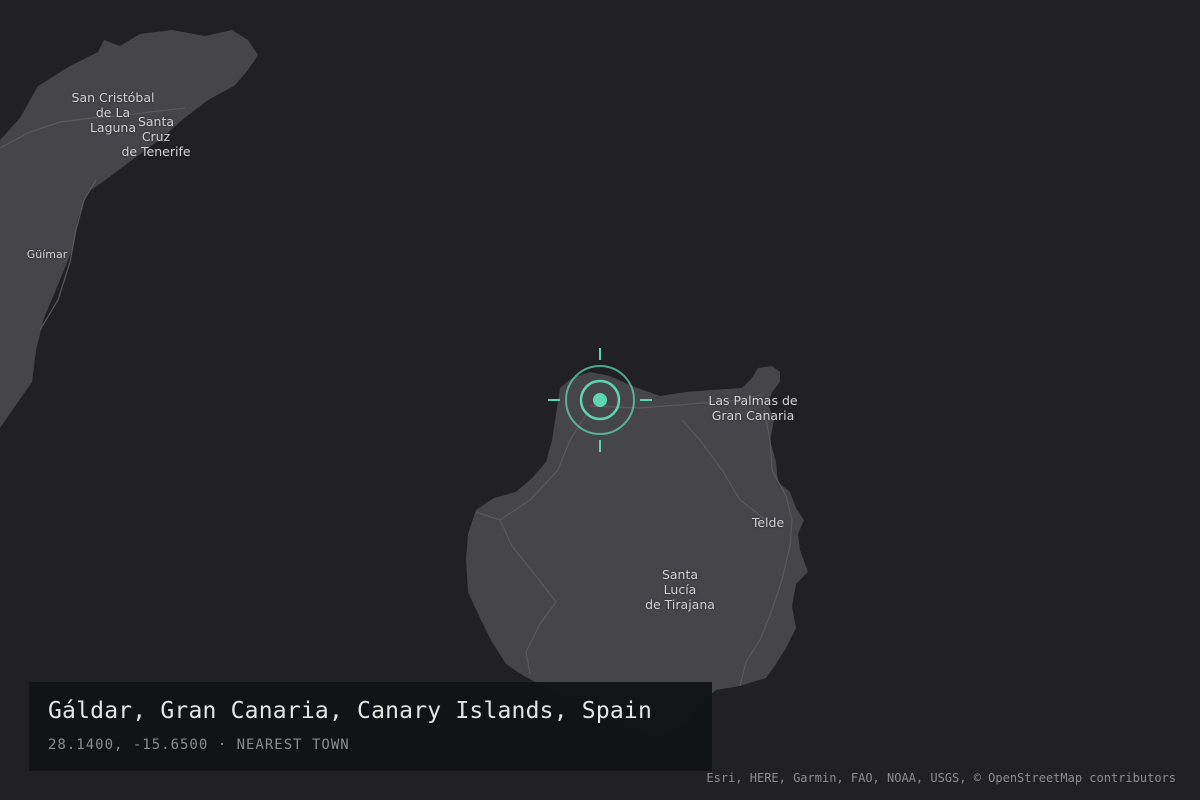 This screenshot has height=800, width=1200. I want to click on place-label-santa-lucia-de-tirajana: Santa Lucía de Tirajana, so click(680, 589).